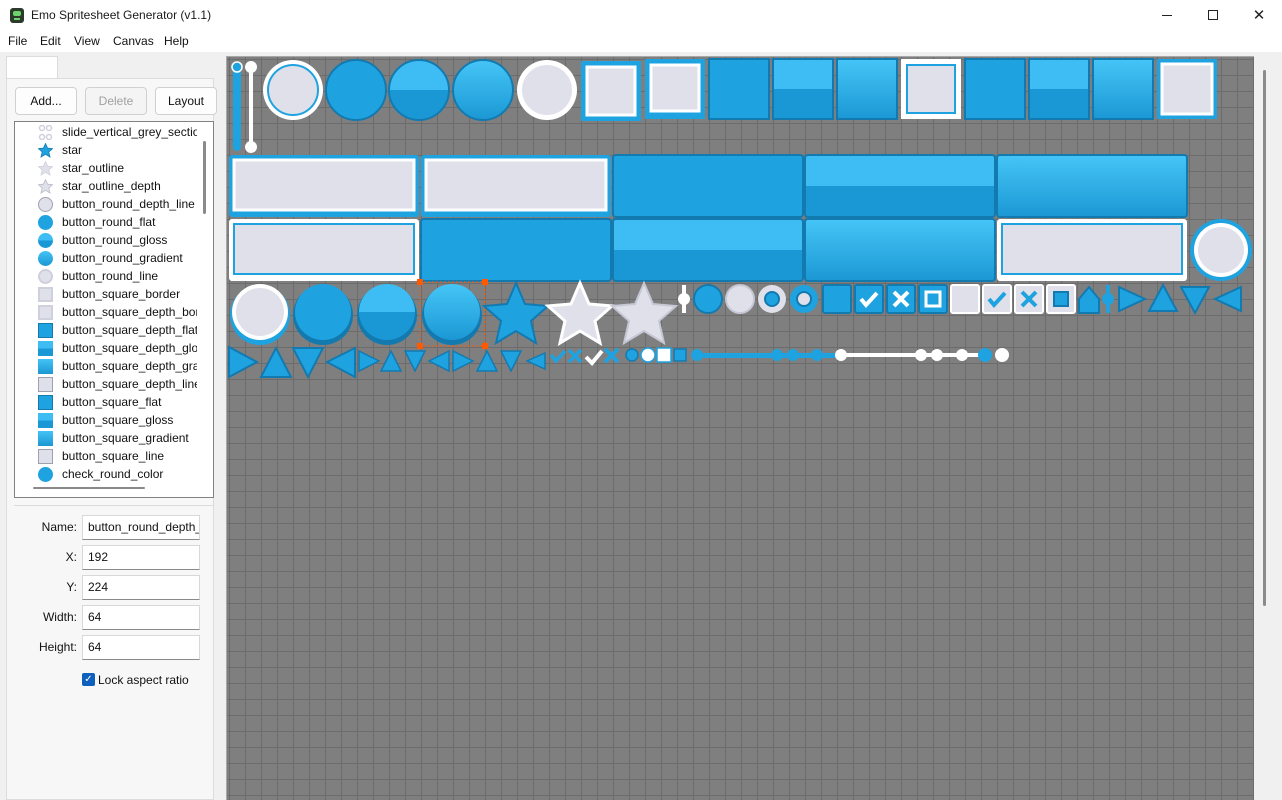  I want to click on list-horizontal-scrollbar, so click(89, 488).